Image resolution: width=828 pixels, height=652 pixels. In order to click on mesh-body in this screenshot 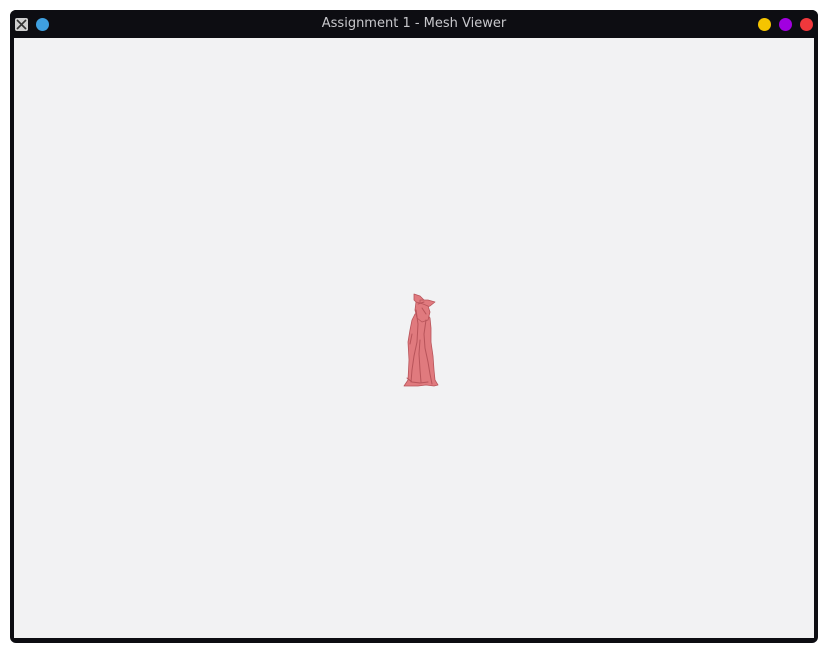, I will do `click(421, 349)`.